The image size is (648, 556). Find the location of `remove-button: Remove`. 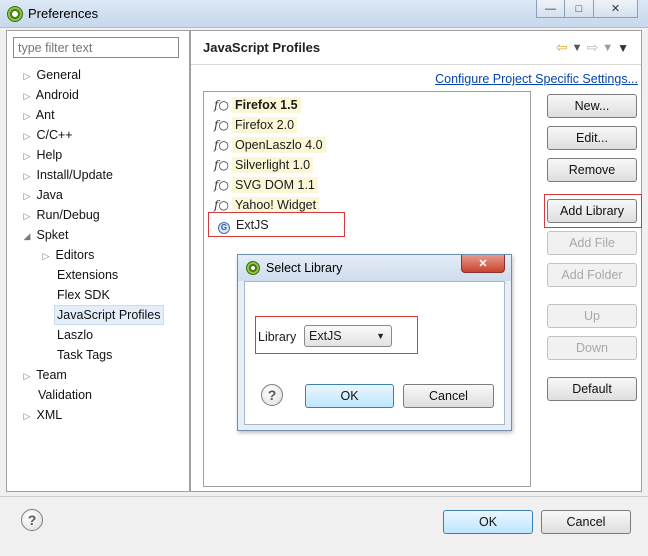

remove-button: Remove is located at coordinates (592, 170).